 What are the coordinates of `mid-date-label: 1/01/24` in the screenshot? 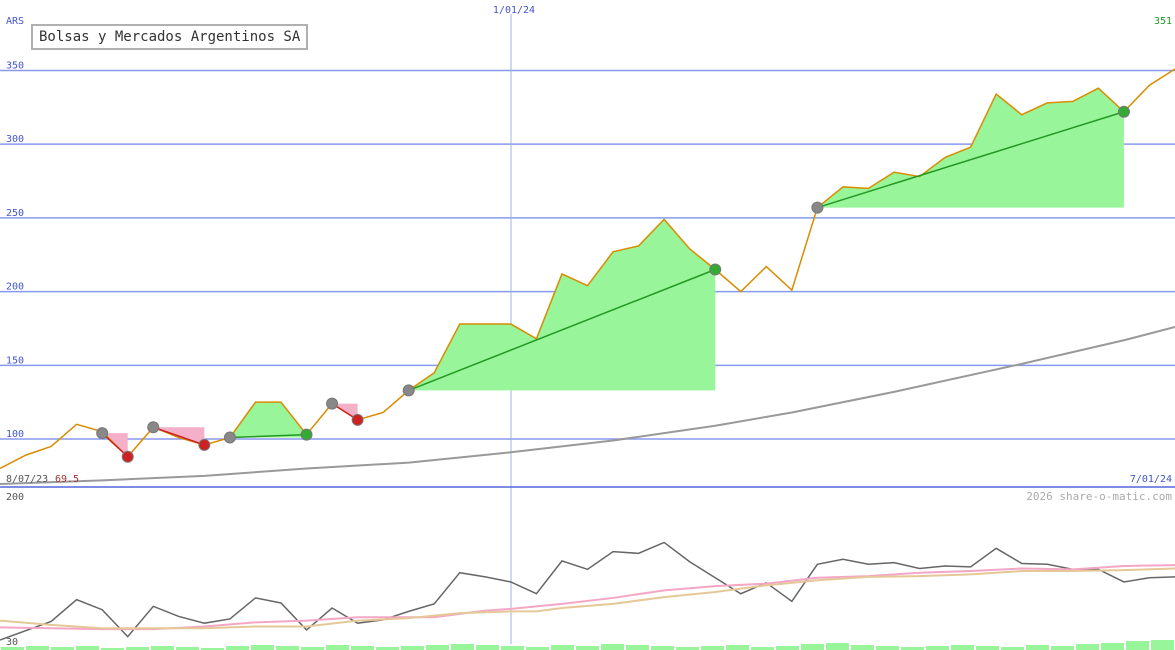 It's located at (514, 10).